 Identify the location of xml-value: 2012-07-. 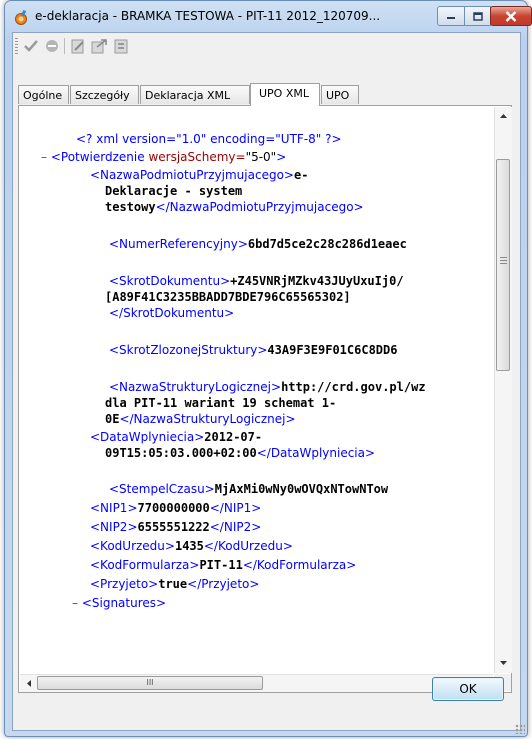
(233, 437).